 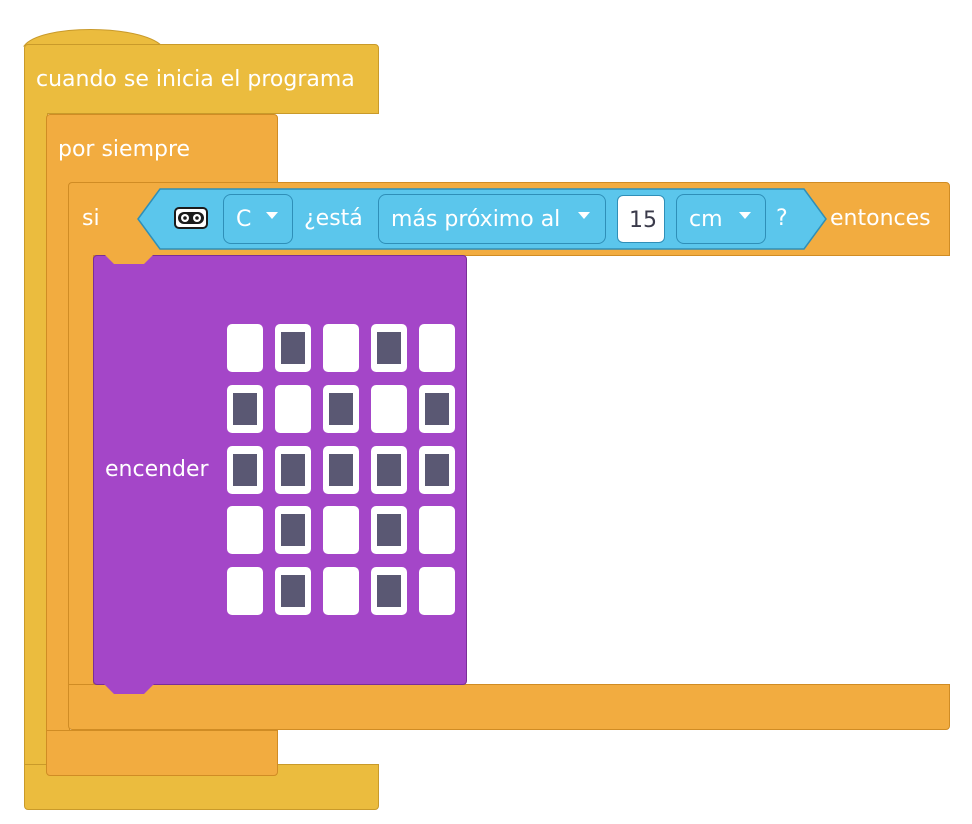 What do you see at coordinates (706, 219) in the screenshot?
I see `unit-value: cm` at bounding box center [706, 219].